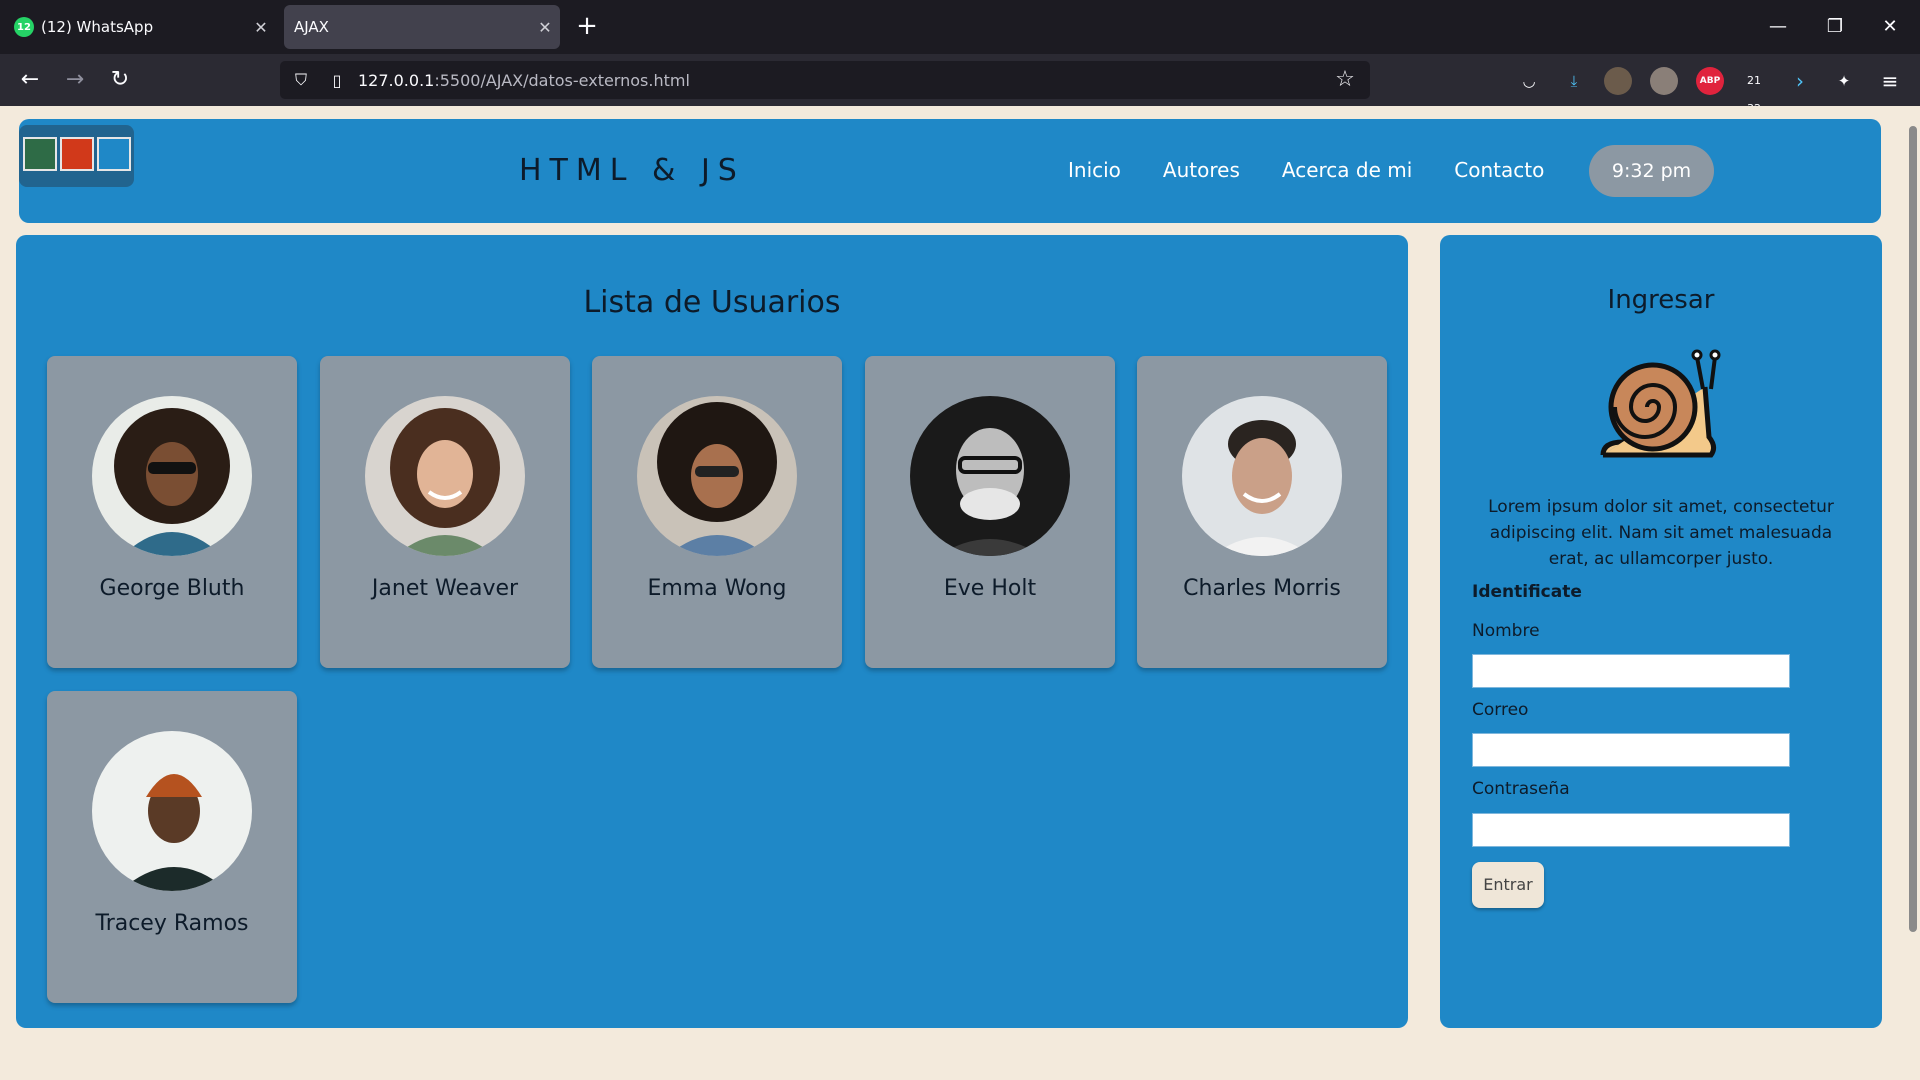 The width and height of the screenshot is (1920, 1080). What do you see at coordinates (97, 27) in the screenshot?
I see `tab-title: (12) WhatsApp` at bounding box center [97, 27].